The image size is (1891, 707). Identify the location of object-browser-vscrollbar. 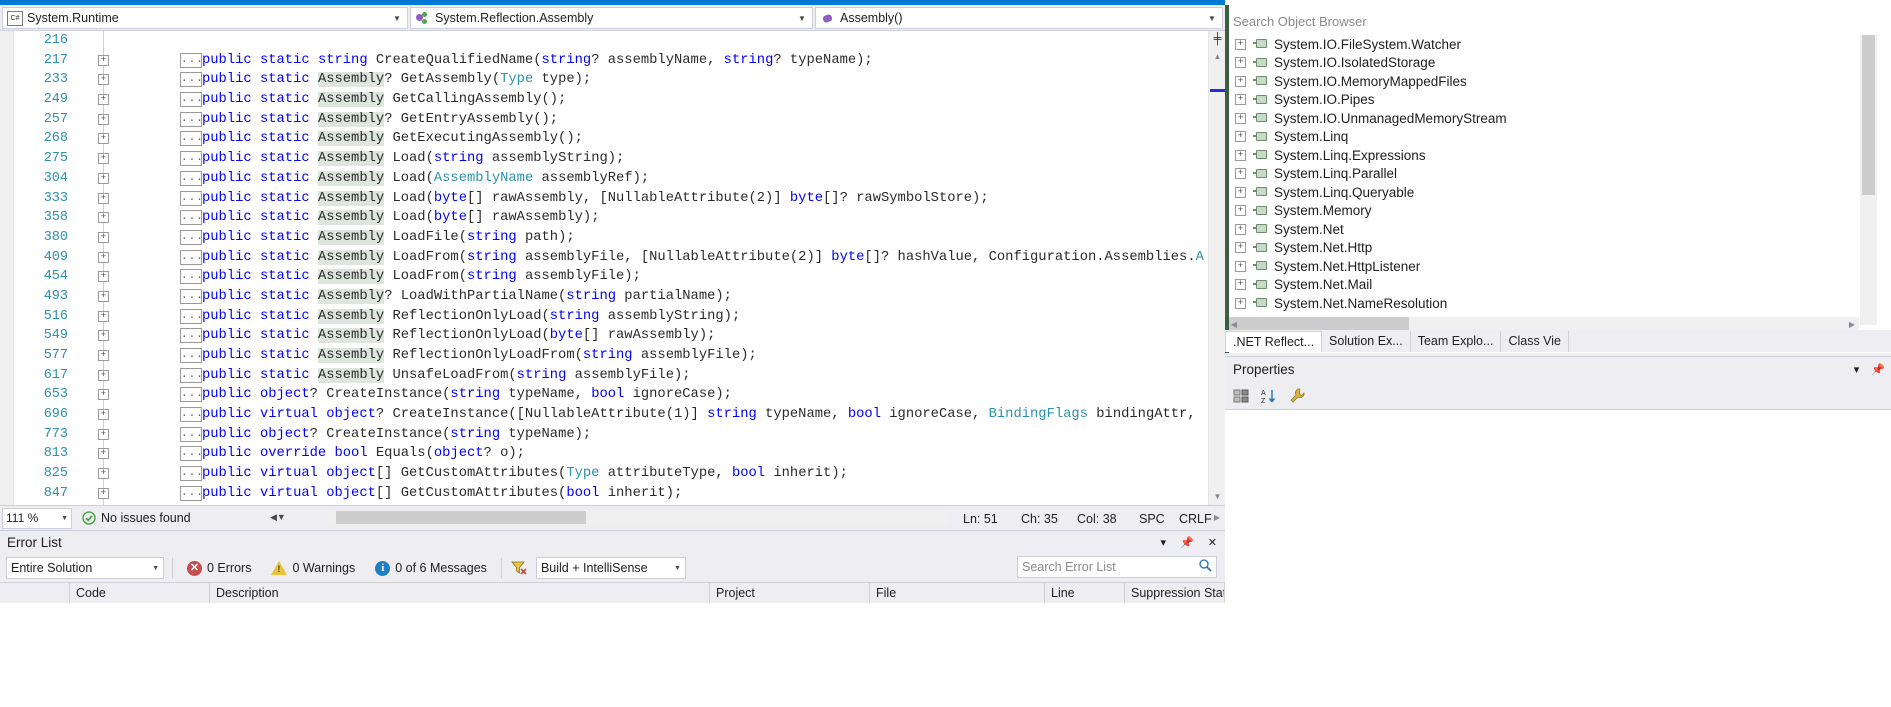
(1868, 180).